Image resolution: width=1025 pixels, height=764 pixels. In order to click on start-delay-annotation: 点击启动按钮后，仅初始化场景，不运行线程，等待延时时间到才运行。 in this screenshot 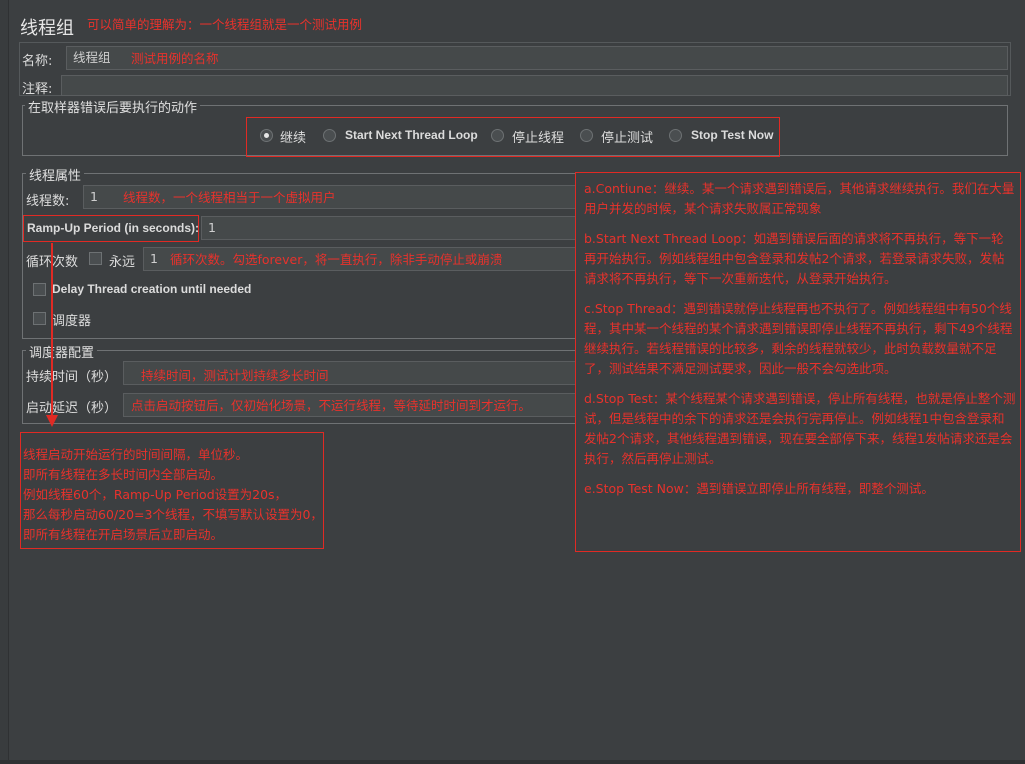, I will do `click(331, 405)`.